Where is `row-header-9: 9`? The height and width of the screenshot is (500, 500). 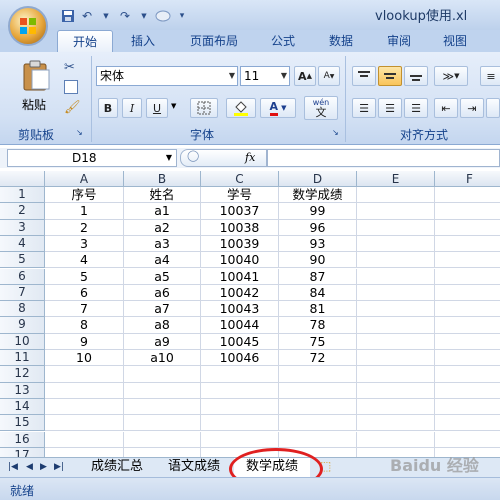
row-header-9: 9 is located at coordinates (22, 325).